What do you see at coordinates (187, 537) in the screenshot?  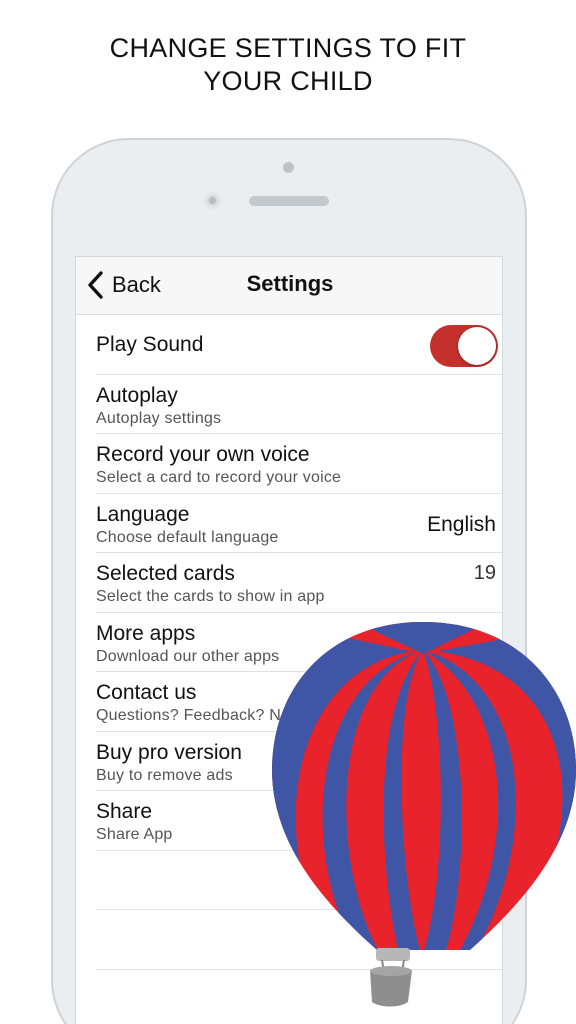 I see `row-subtitle: Choose default language` at bounding box center [187, 537].